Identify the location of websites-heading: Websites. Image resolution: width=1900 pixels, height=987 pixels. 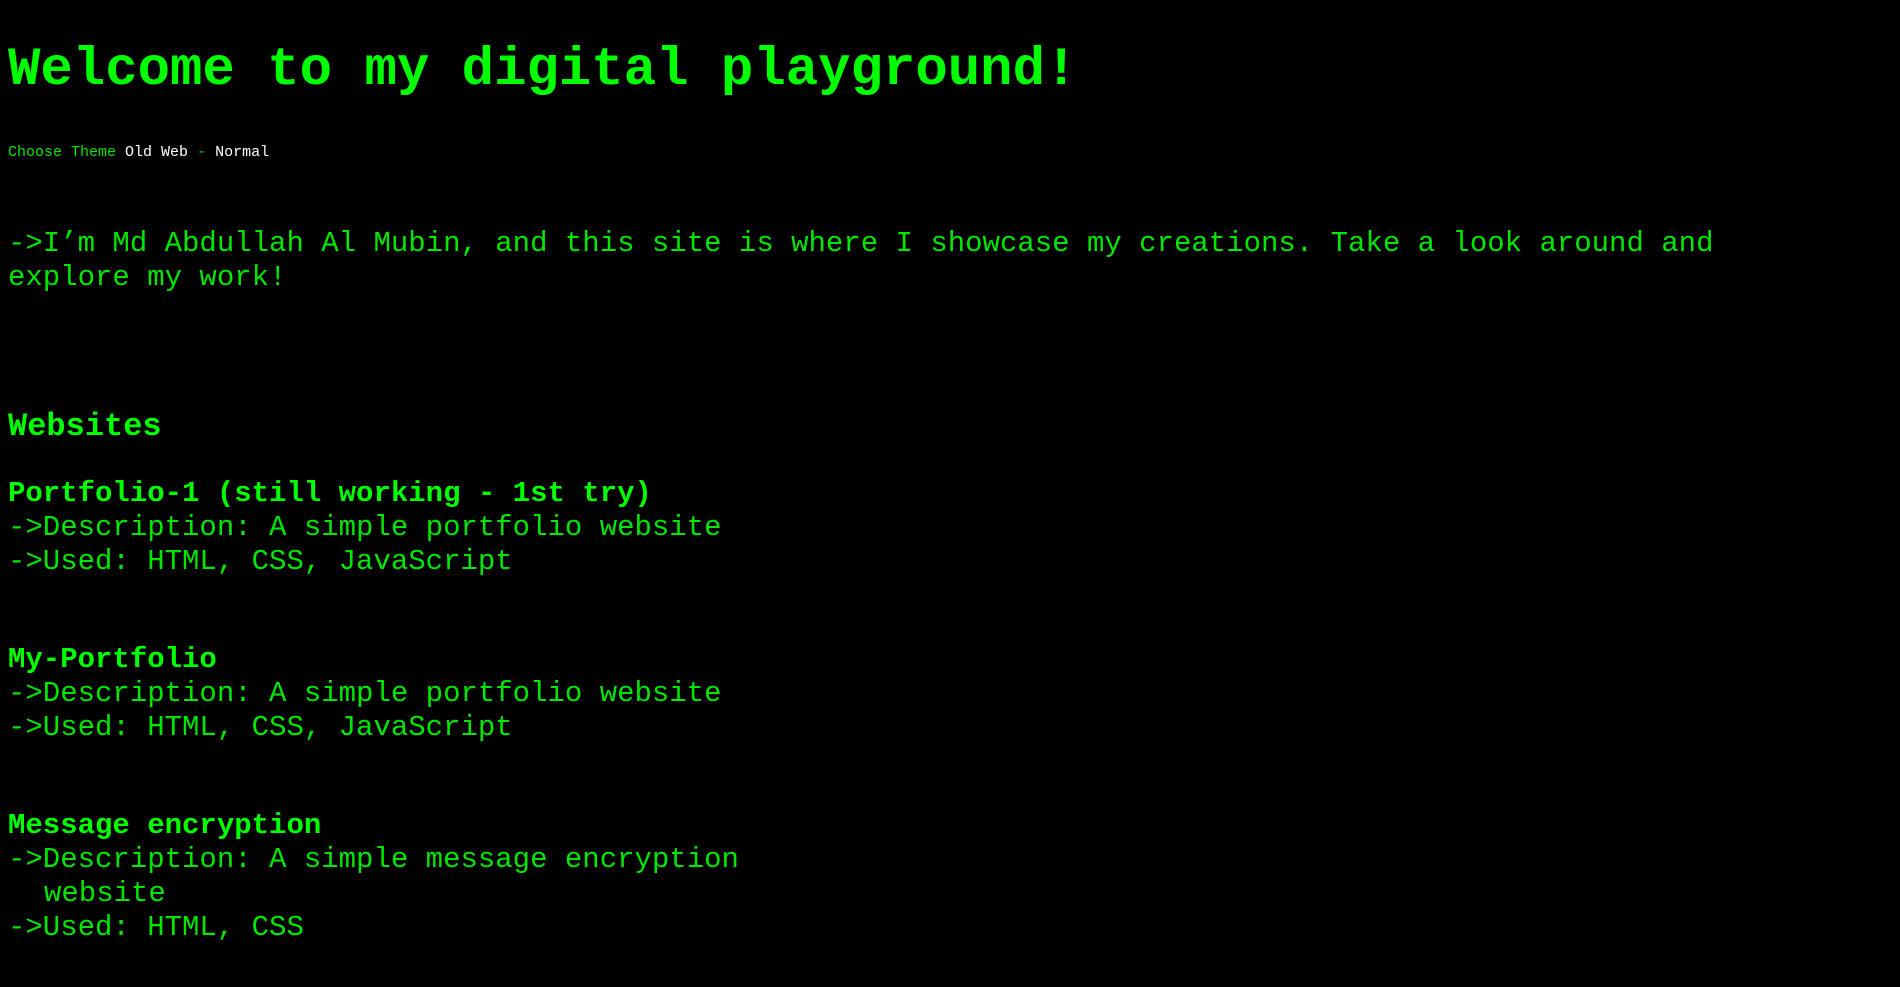
(85, 426).